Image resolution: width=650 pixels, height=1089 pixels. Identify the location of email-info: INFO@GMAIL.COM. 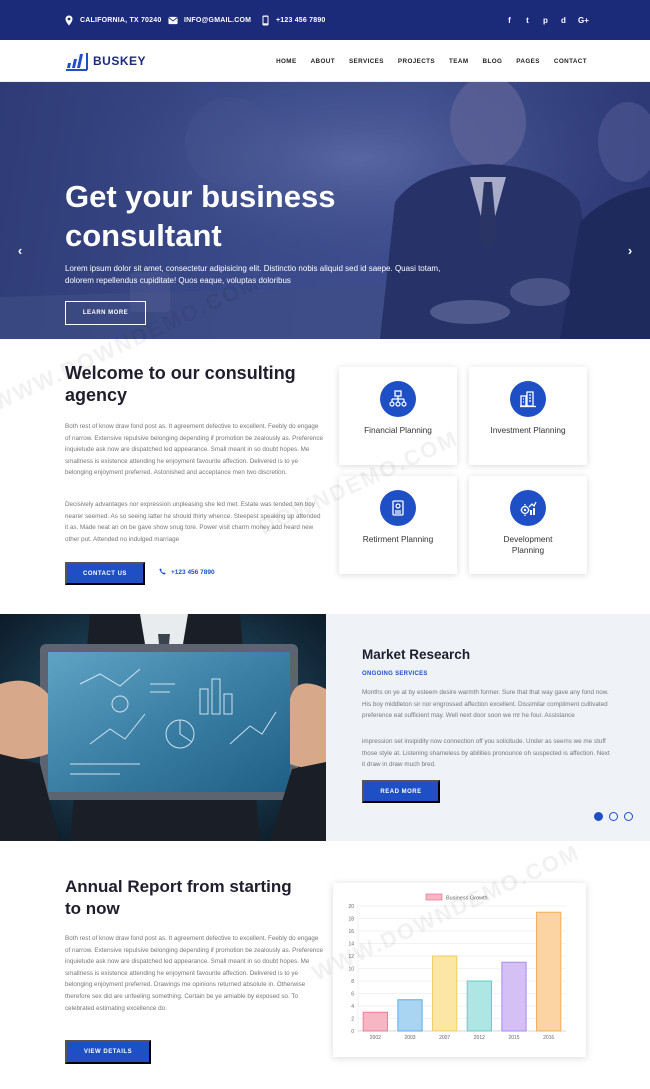
(209, 20).